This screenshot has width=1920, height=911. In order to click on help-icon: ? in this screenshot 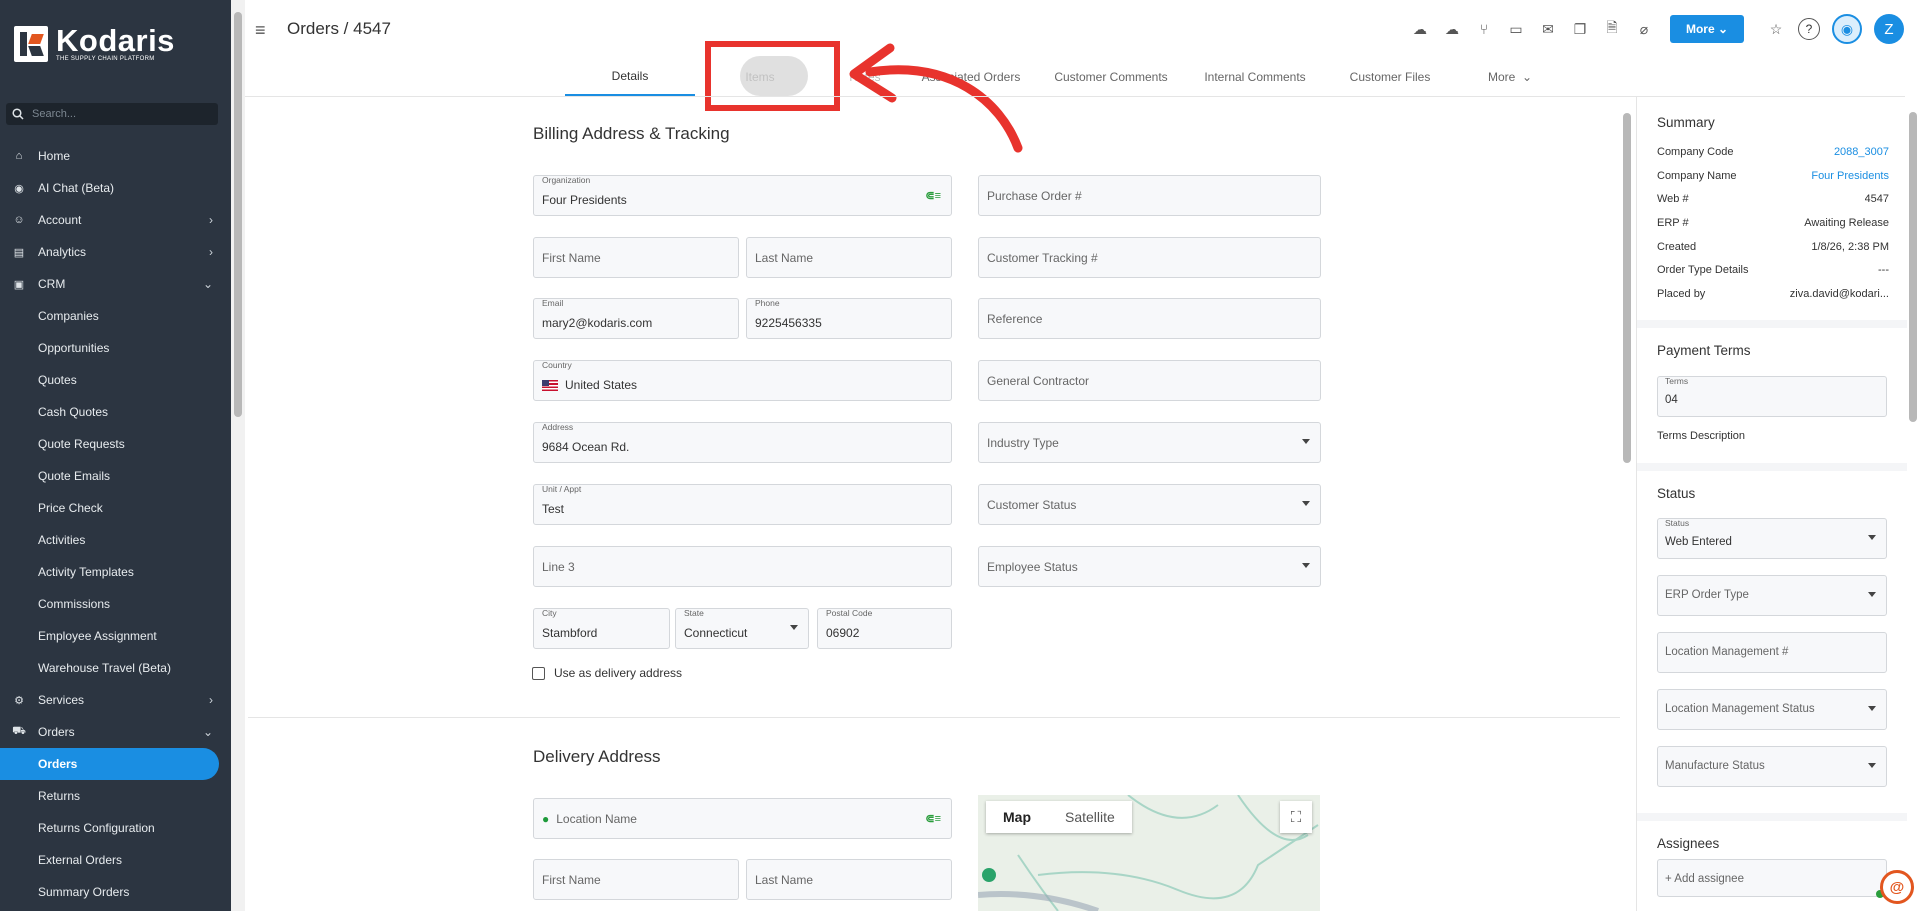, I will do `click(1809, 29)`.